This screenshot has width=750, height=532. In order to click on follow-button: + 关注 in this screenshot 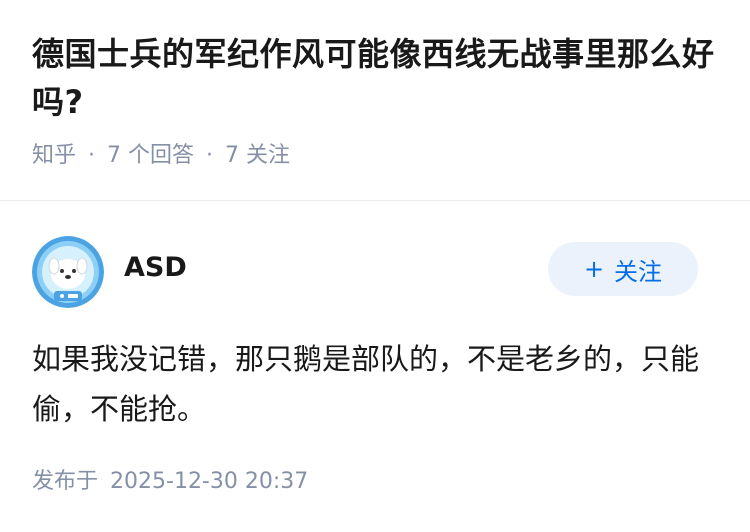, I will do `click(623, 269)`.